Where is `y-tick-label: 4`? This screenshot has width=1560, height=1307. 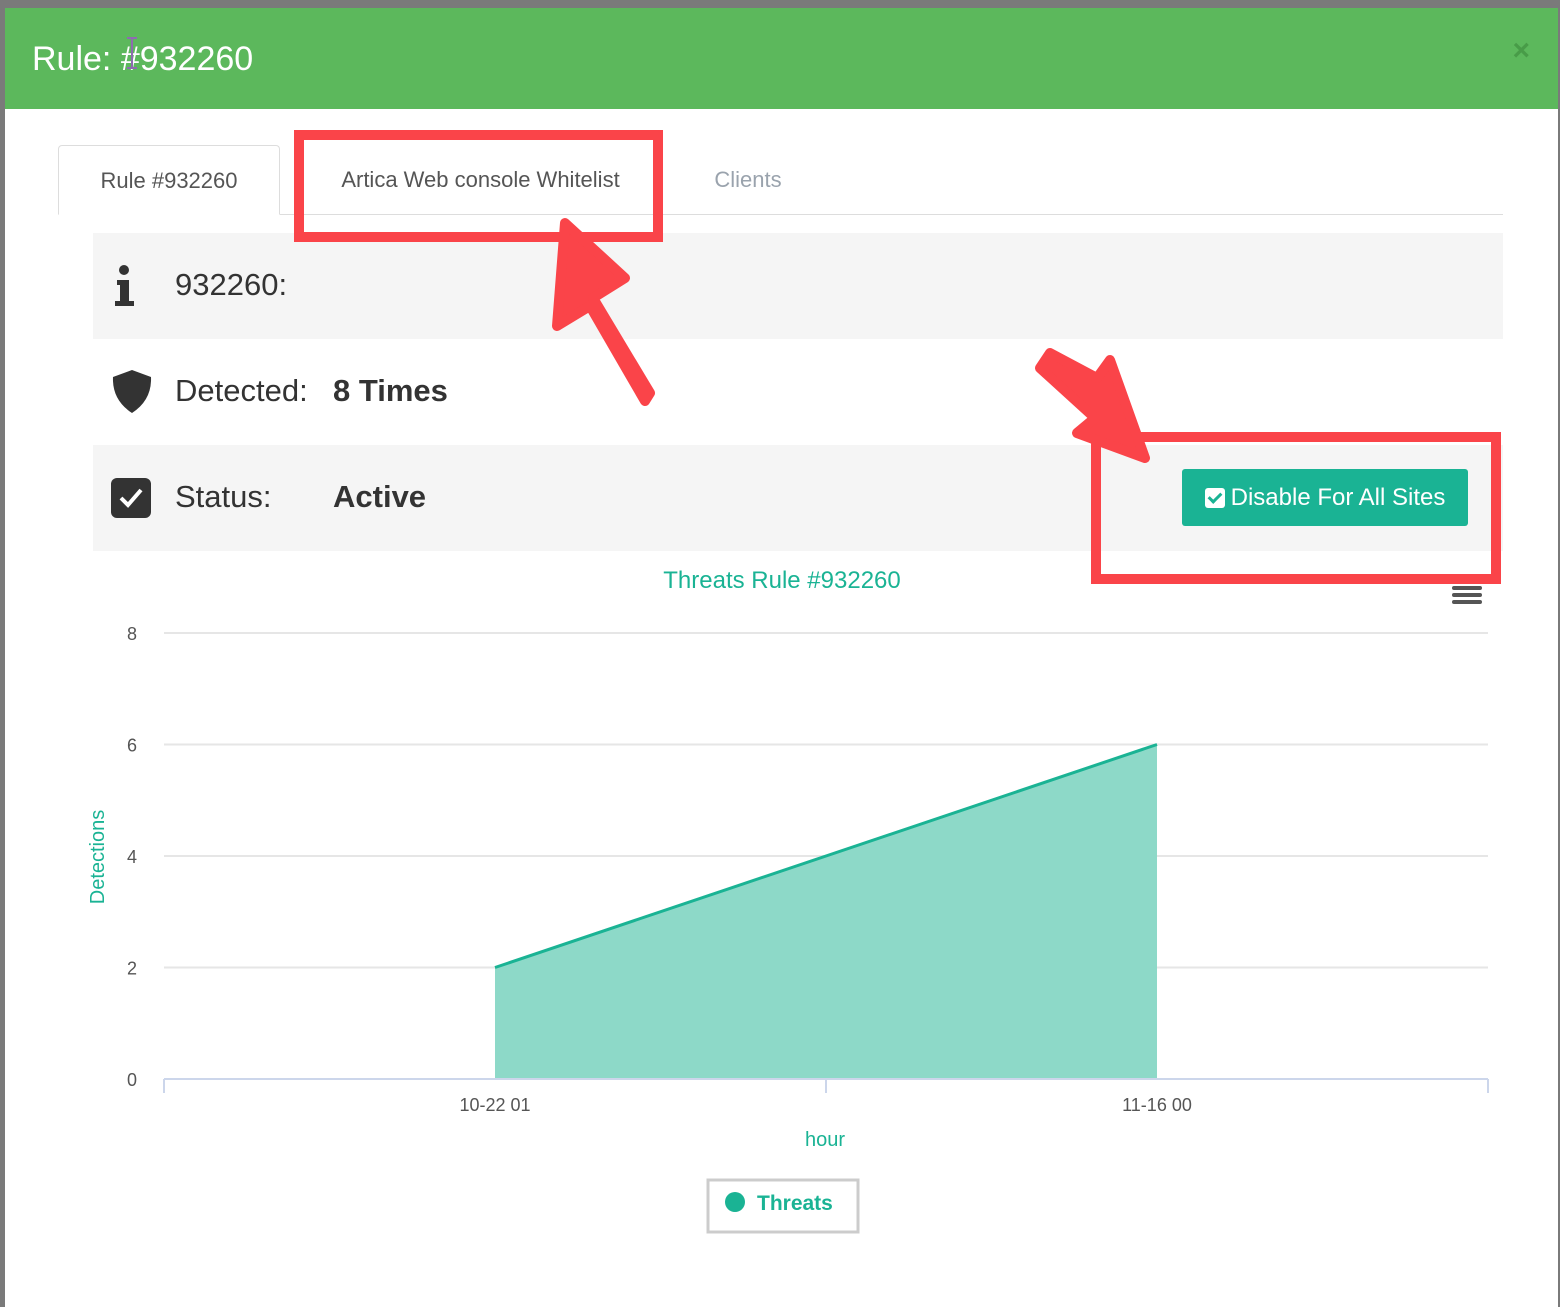
y-tick-label: 4 is located at coordinates (132, 857).